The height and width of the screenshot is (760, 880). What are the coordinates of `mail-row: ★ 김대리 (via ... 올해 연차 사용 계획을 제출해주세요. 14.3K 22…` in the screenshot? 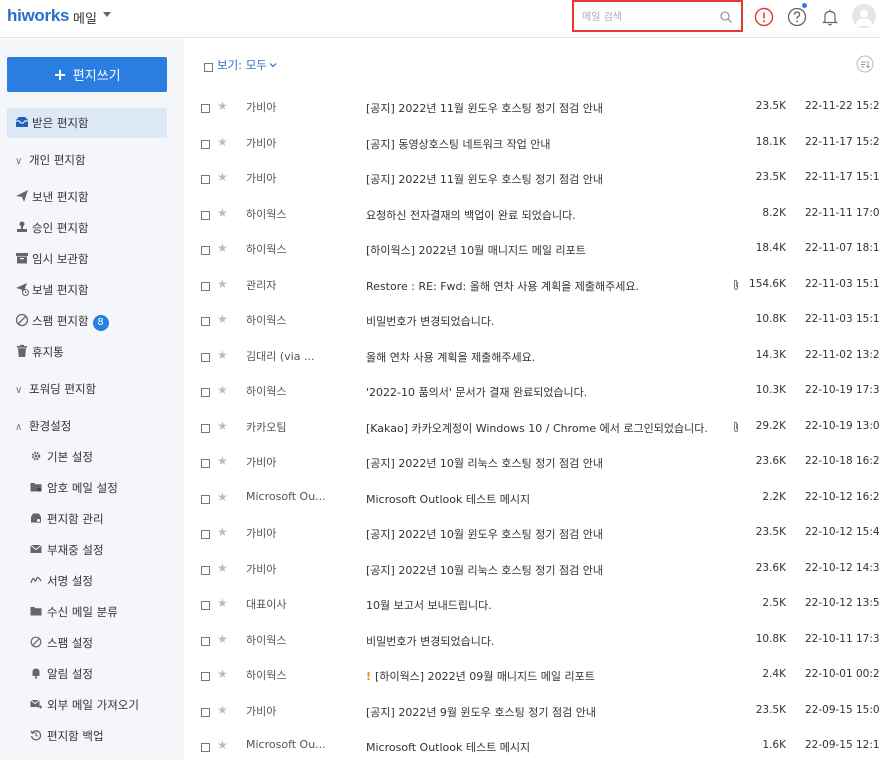 It's located at (532, 357).